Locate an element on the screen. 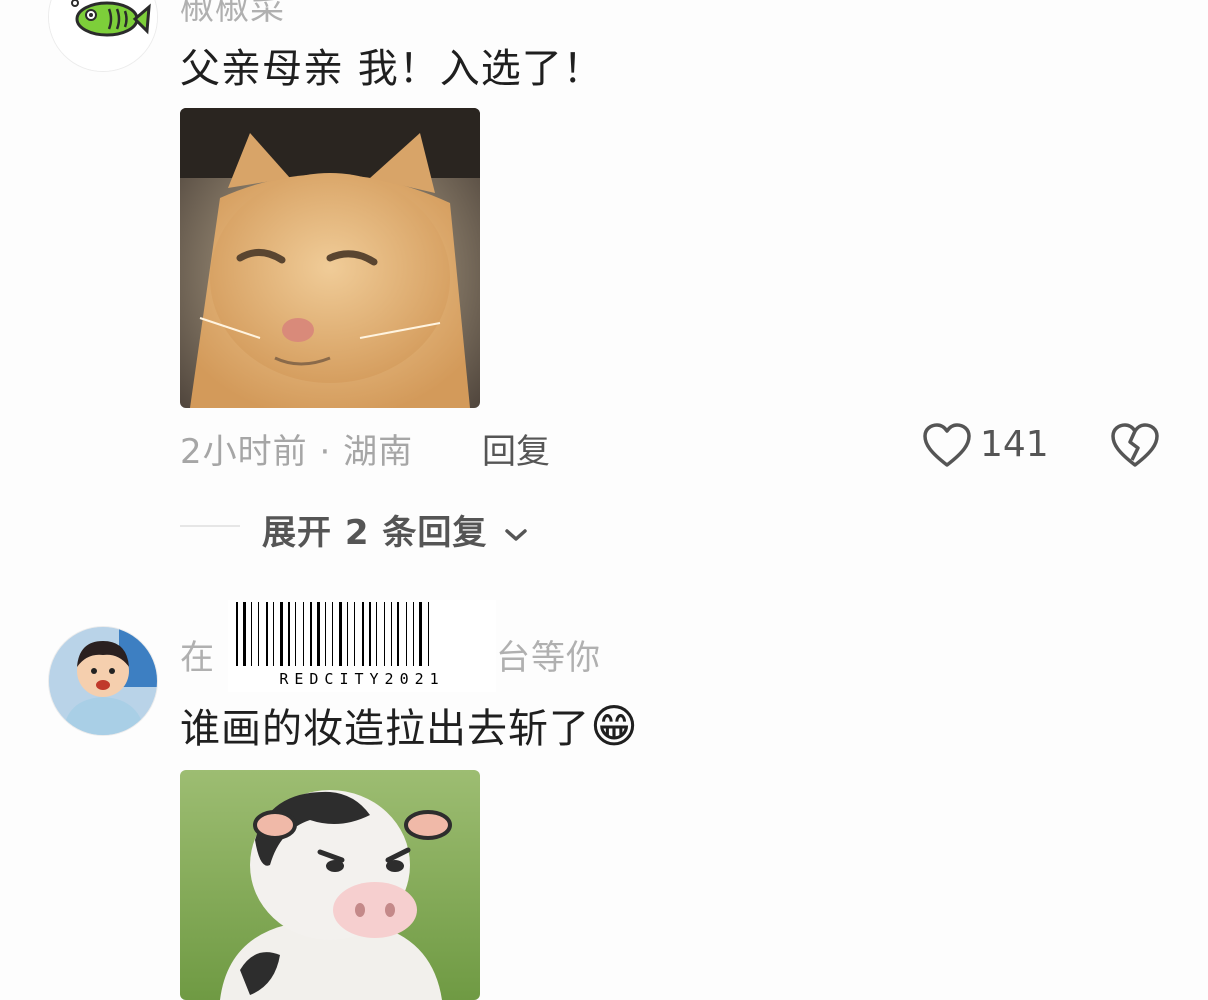 The width and height of the screenshot is (1208, 1000). like-button is located at coordinates (947, 446).